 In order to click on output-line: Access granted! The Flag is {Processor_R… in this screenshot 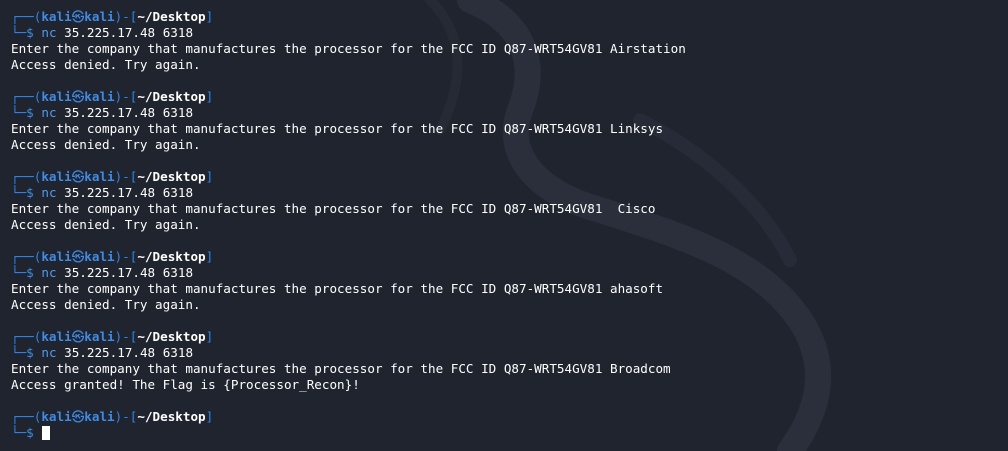, I will do `click(185, 384)`.